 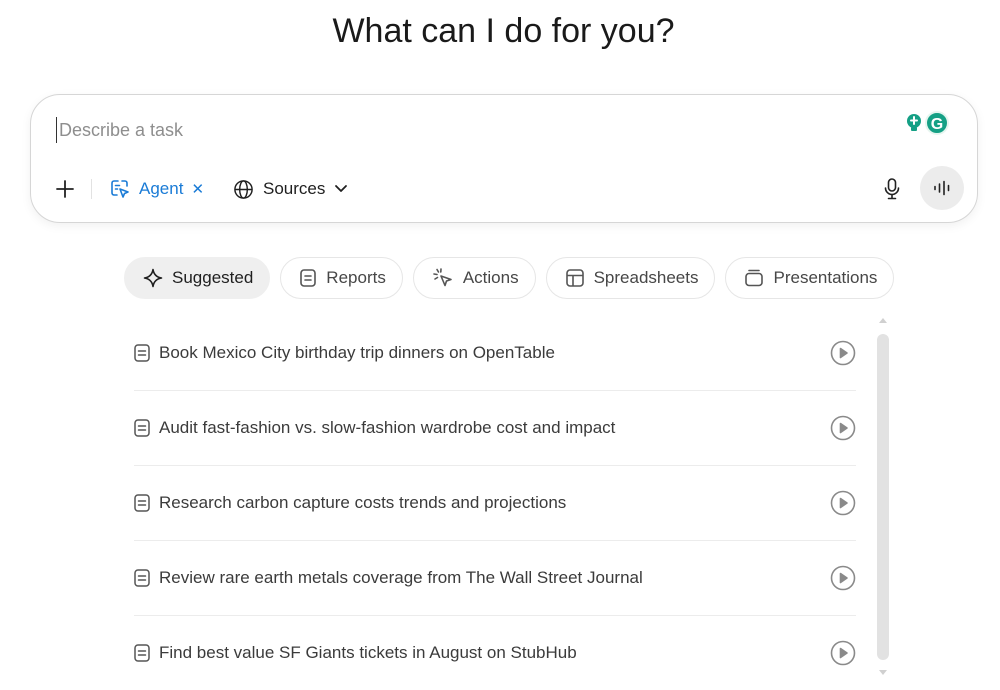 What do you see at coordinates (825, 277) in the screenshot?
I see `tab-label: Presentations` at bounding box center [825, 277].